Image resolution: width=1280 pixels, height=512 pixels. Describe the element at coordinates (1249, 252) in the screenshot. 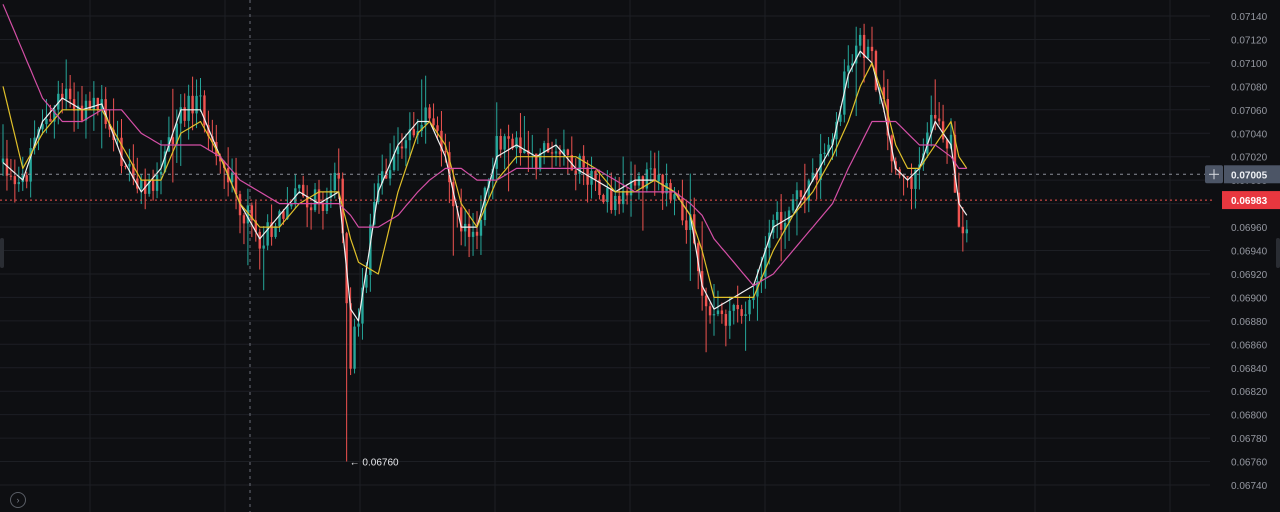

I see `price-tick-label-10: 0.06940` at that location.